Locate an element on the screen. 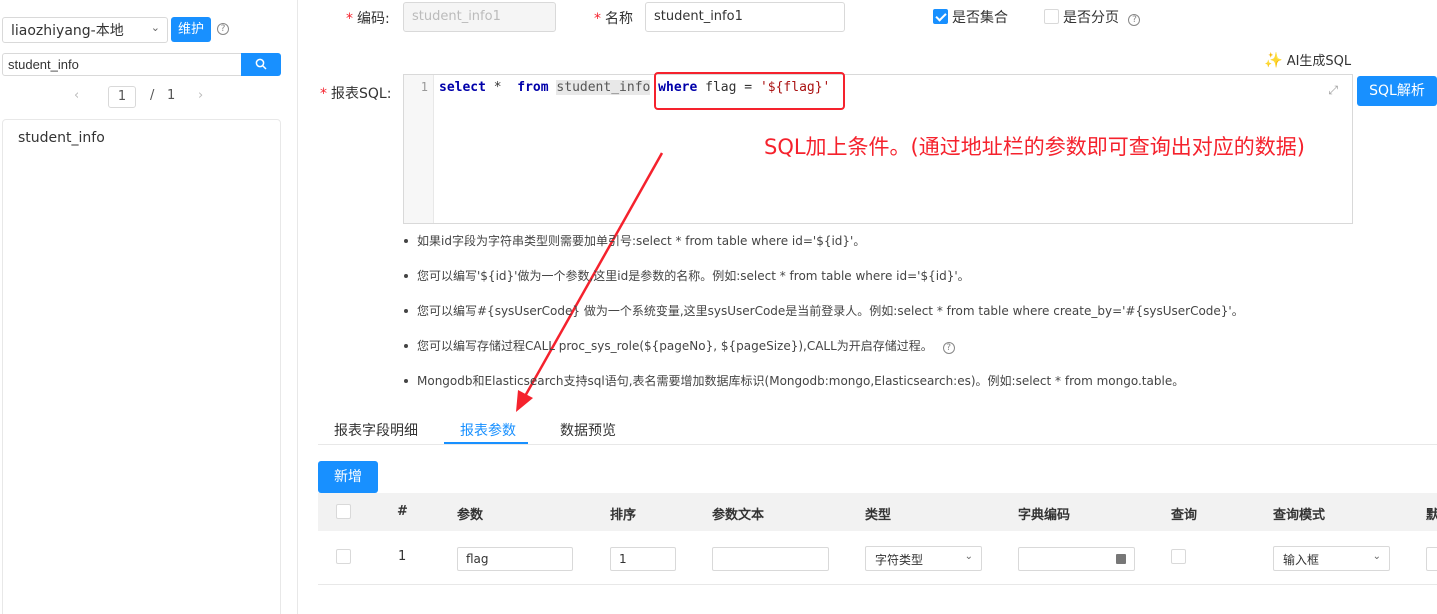  col-header: 类型 is located at coordinates (878, 515).